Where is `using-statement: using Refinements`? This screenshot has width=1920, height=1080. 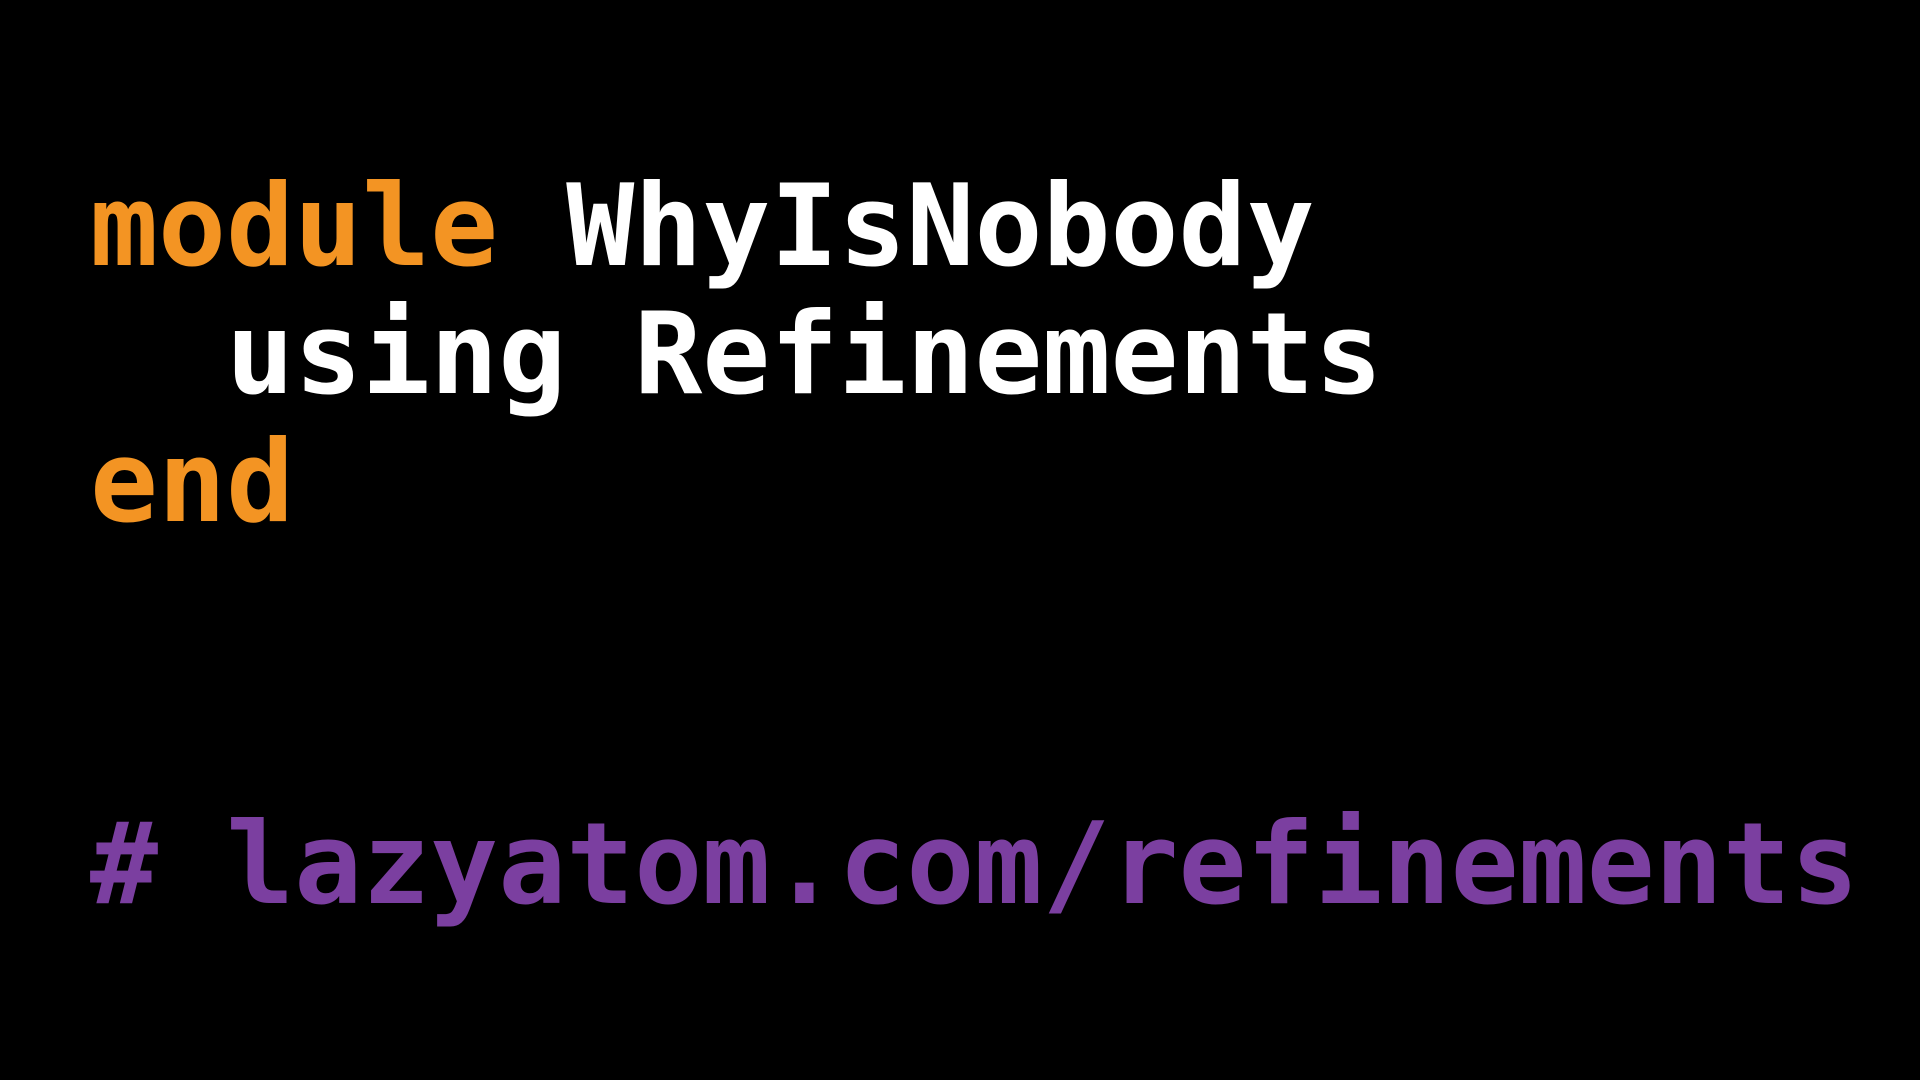 using-statement: using Refinements is located at coordinates (804, 354).